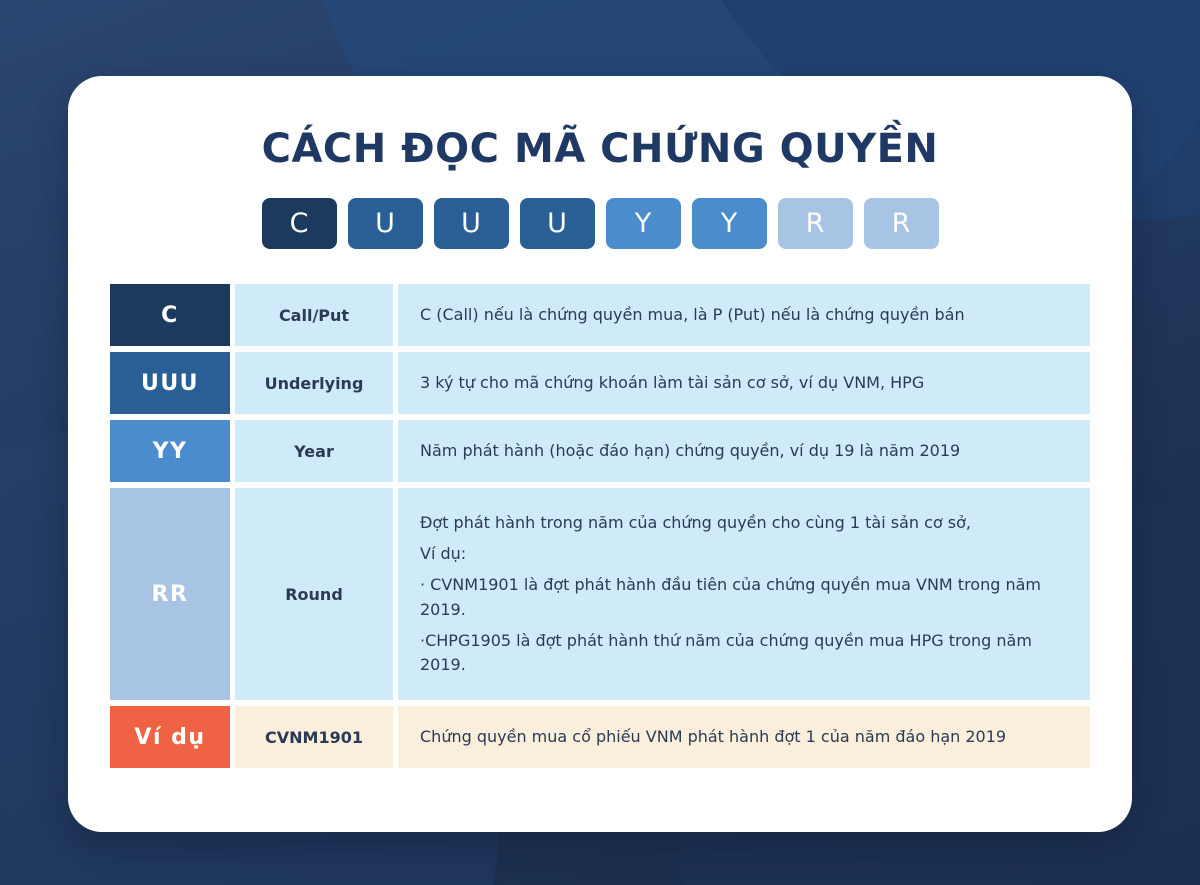 The image size is (1200, 885). I want to click on row-label-cell: Ví dụ, so click(170, 737).